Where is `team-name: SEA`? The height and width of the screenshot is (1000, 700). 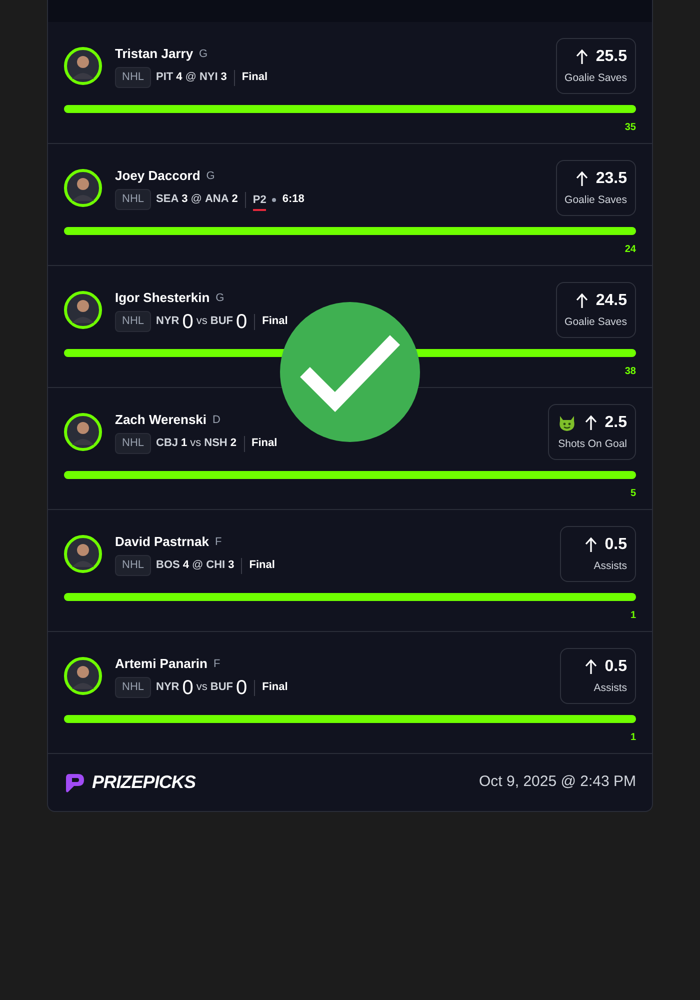 team-name: SEA is located at coordinates (167, 200).